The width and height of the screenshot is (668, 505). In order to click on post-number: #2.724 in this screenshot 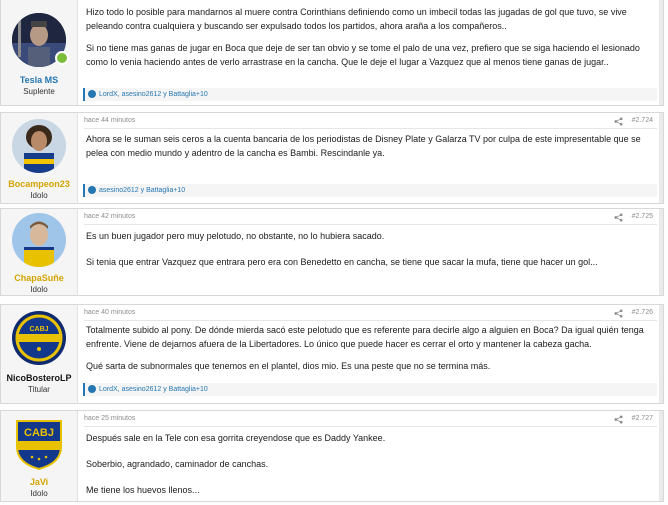, I will do `click(642, 120)`.